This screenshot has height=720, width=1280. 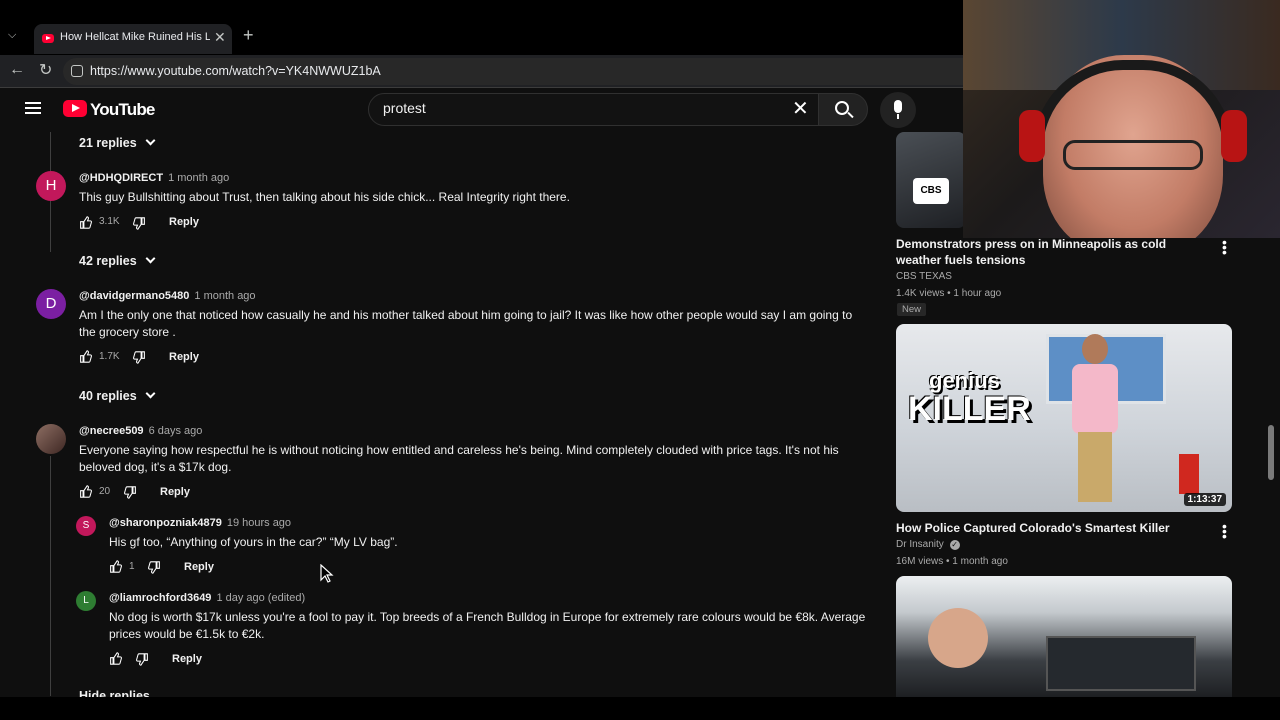 I want to click on tab-search-chevron-icon: ⌵, so click(x=12, y=35).